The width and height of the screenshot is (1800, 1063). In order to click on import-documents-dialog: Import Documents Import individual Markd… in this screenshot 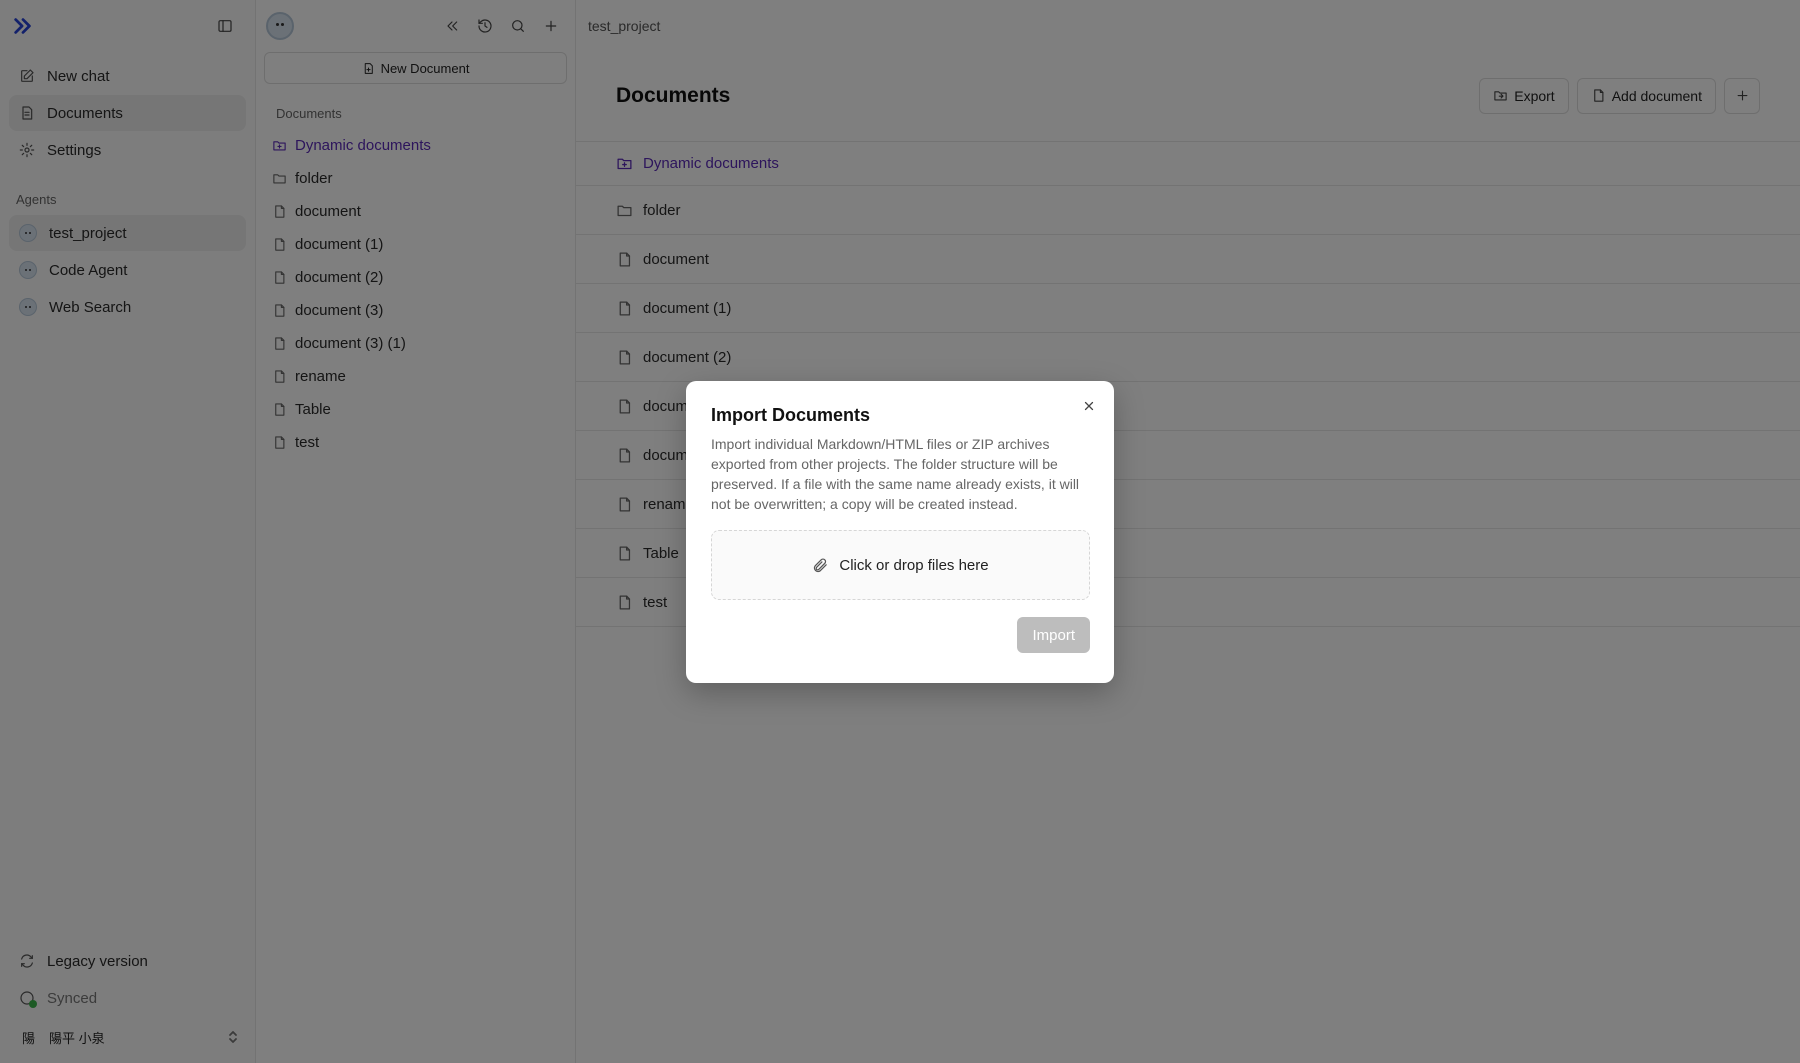, I will do `click(900, 532)`.